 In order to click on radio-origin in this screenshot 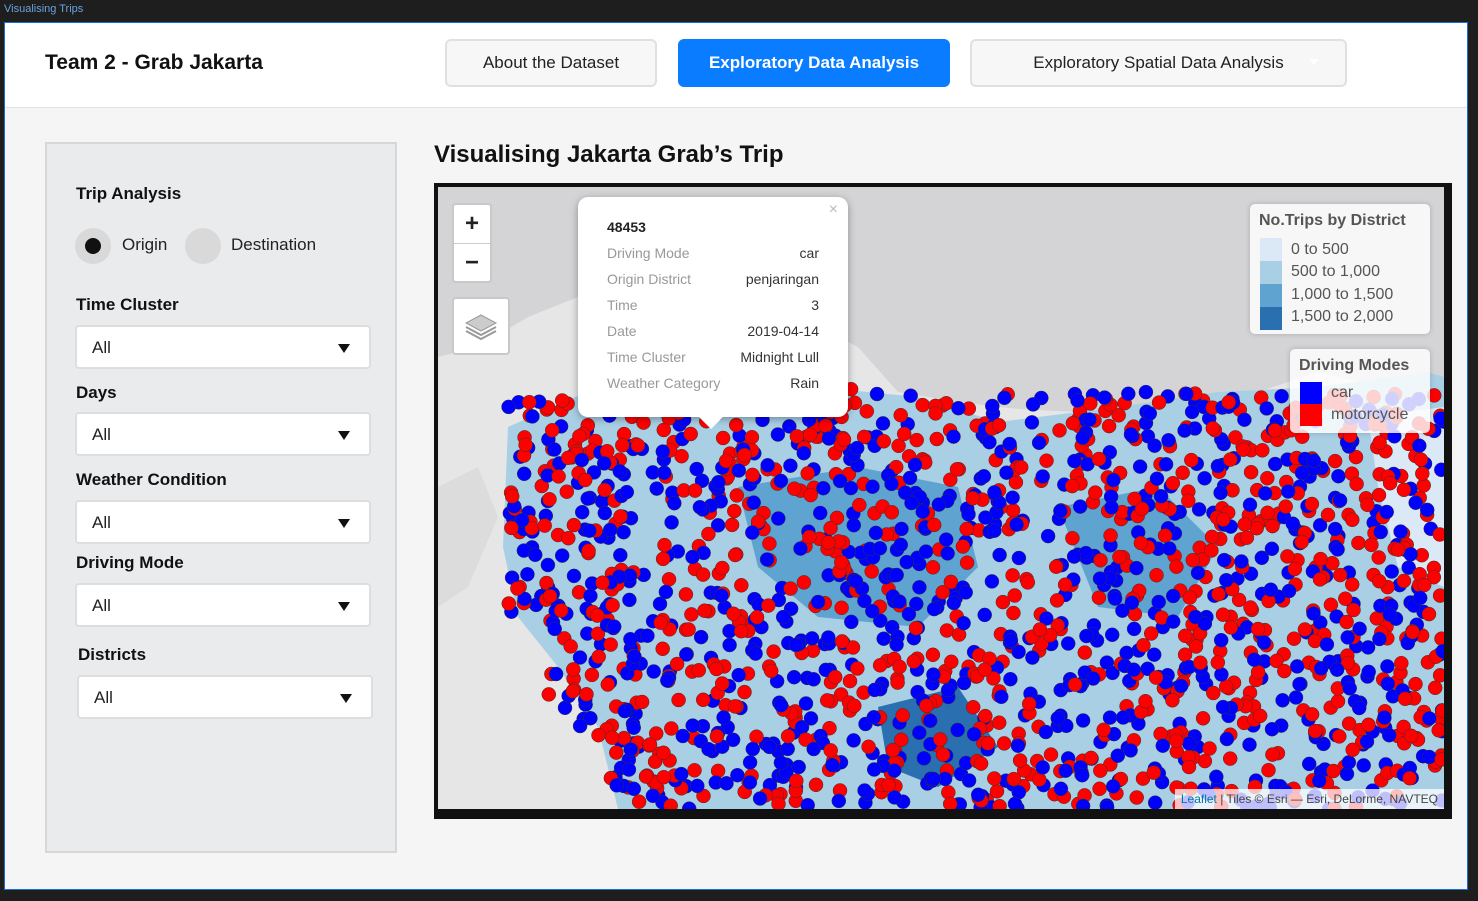, I will do `click(93, 246)`.